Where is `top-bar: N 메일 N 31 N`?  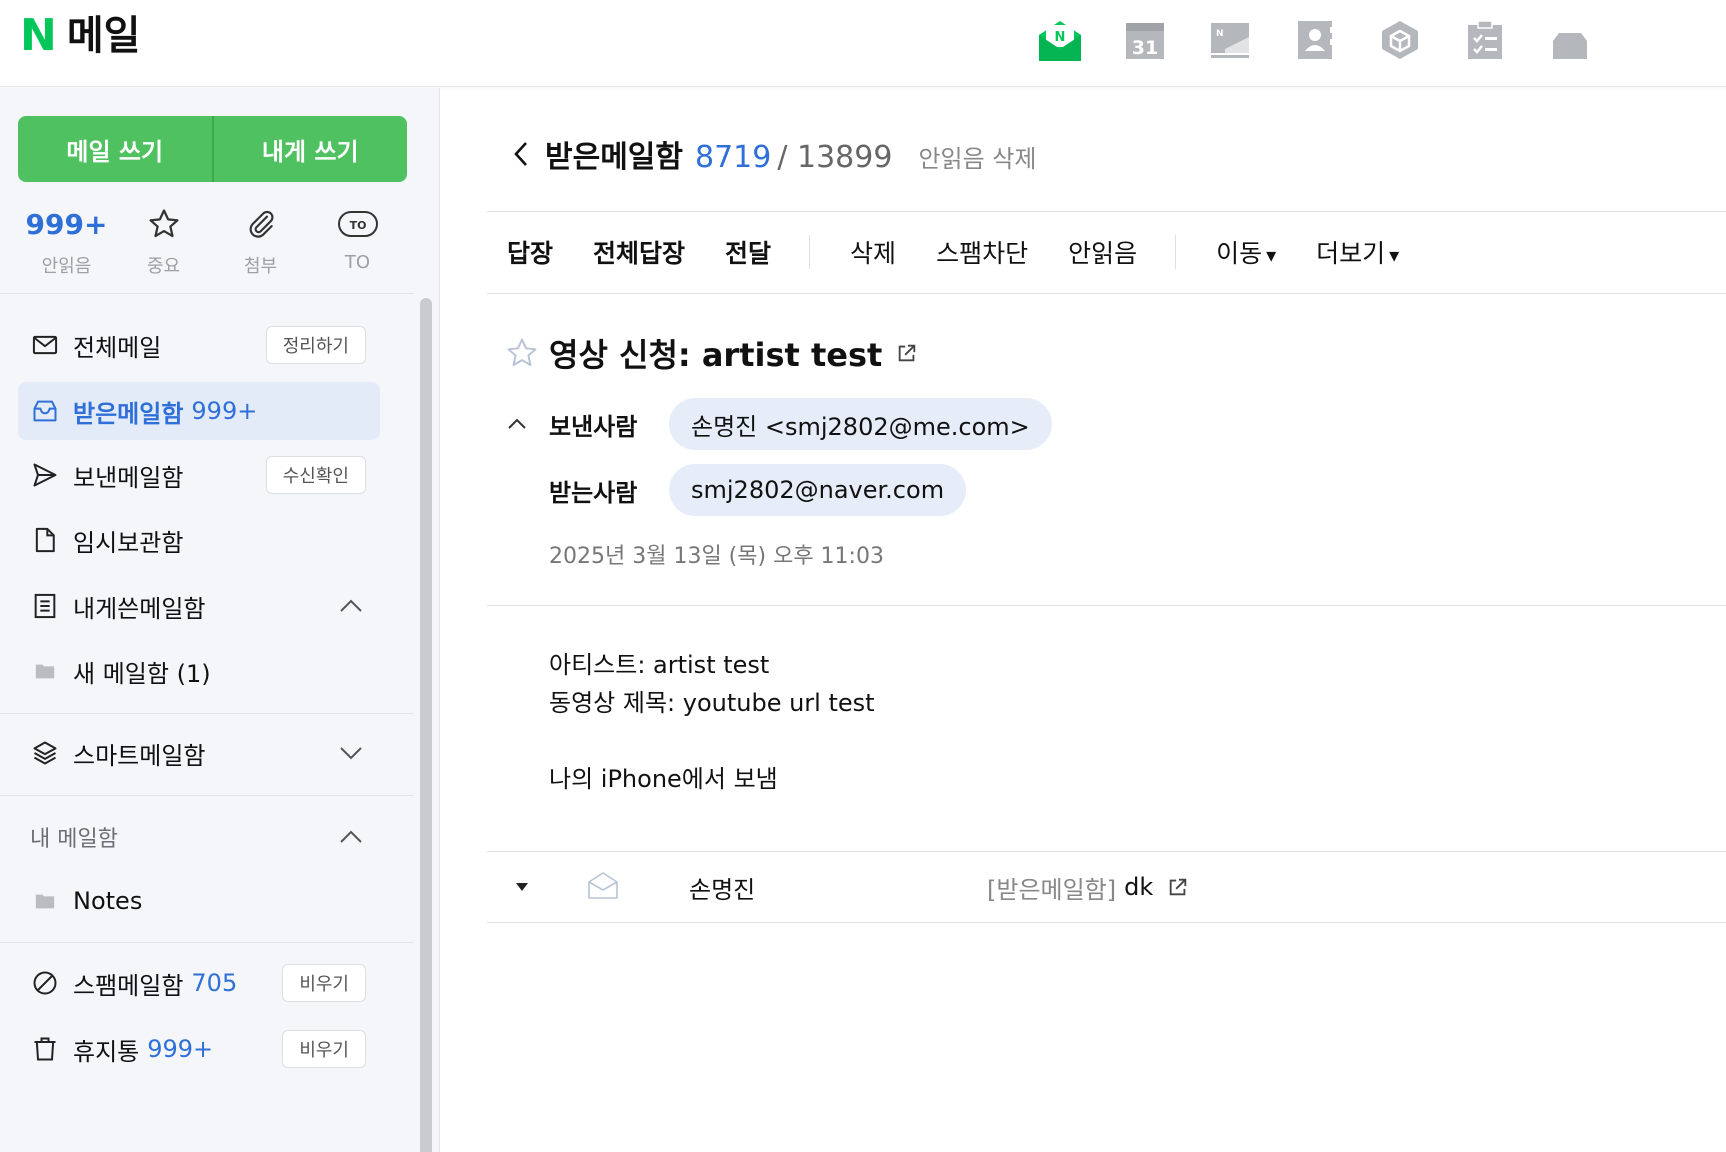 top-bar: N 메일 N 31 N is located at coordinates (863, 43).